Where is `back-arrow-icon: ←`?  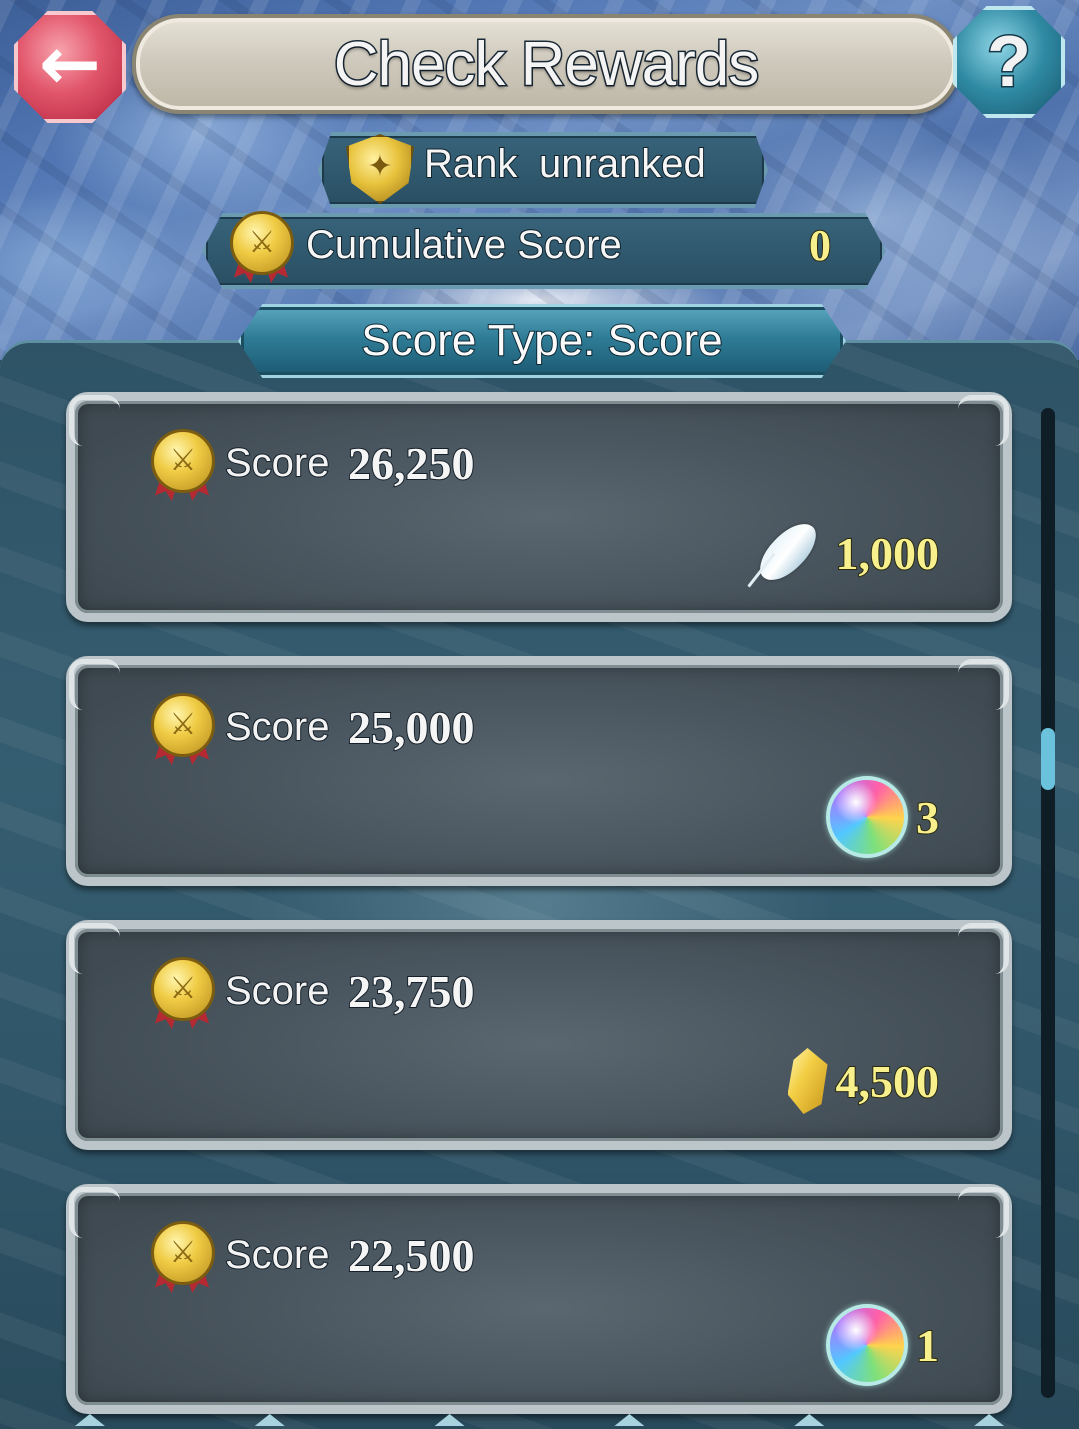
back-arrow-icon: ← is located at coordinates (70, 67).